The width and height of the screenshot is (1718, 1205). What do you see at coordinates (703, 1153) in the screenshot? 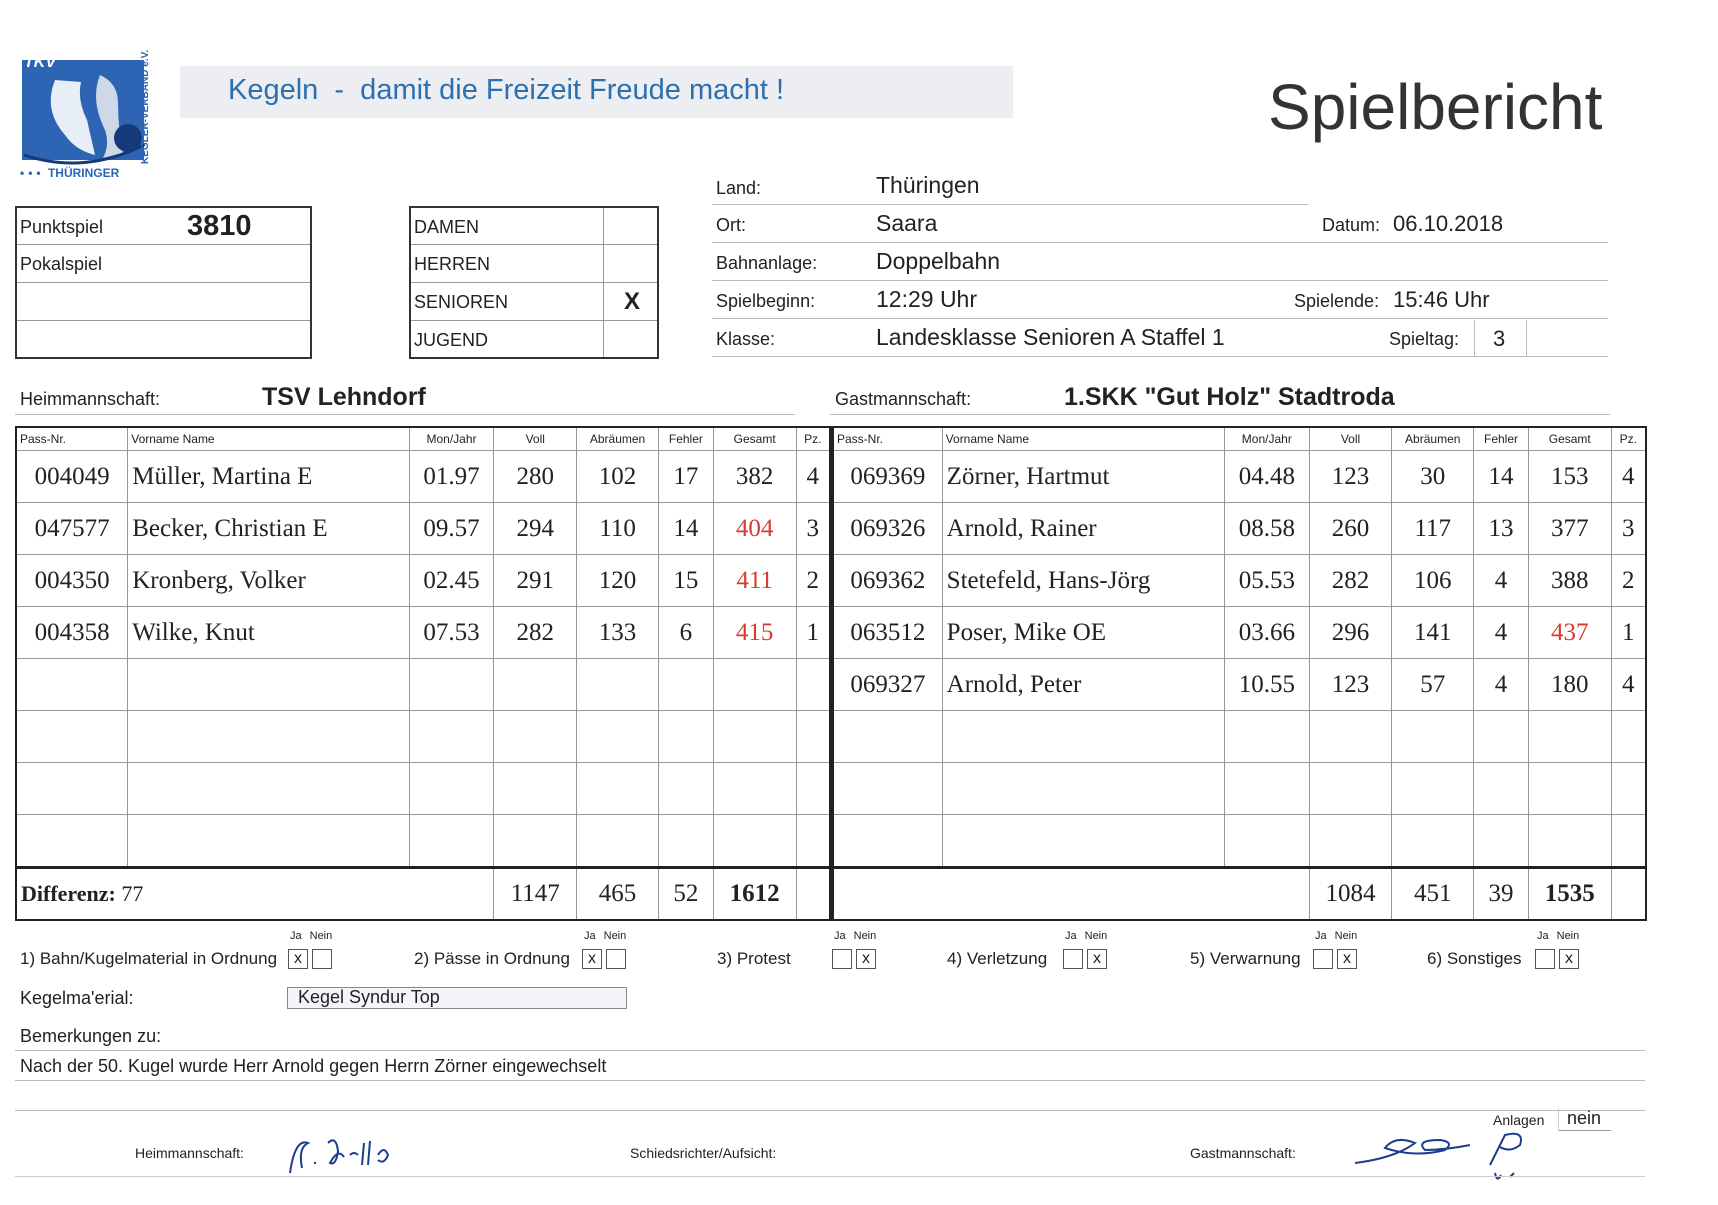
I see `footer-schiri-label: Schiedsrichter/Aufsicht:` at bounding box center [703, 1153].